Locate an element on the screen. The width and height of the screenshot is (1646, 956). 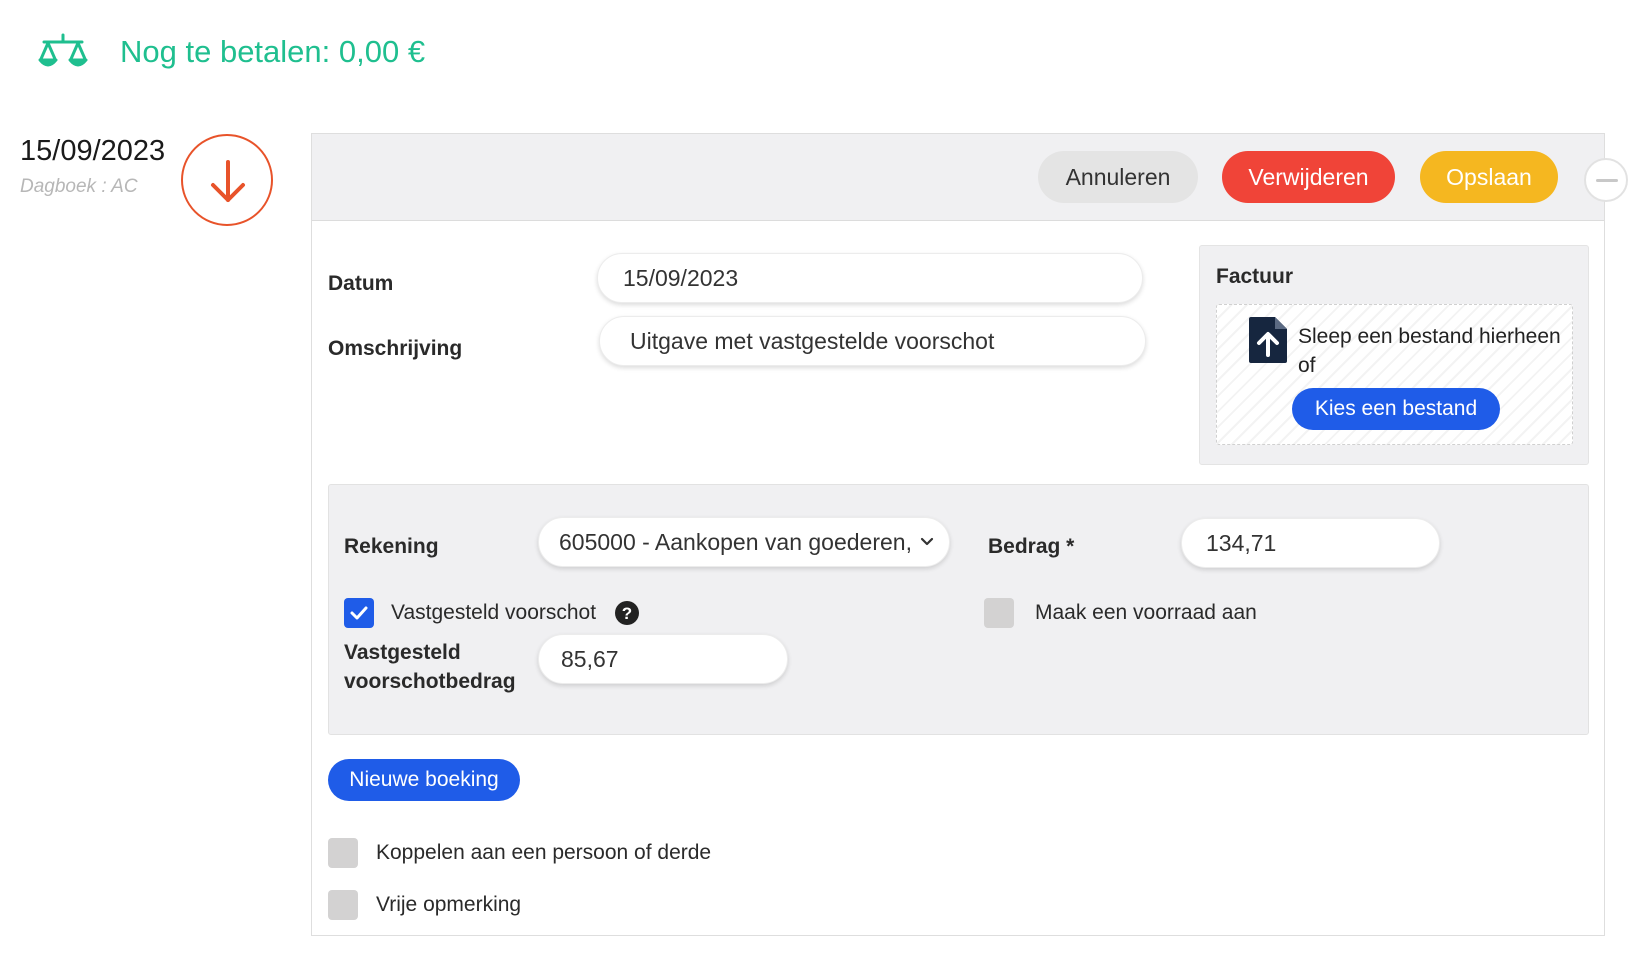
balance-scale-icon is located at coordinates (63, 52).